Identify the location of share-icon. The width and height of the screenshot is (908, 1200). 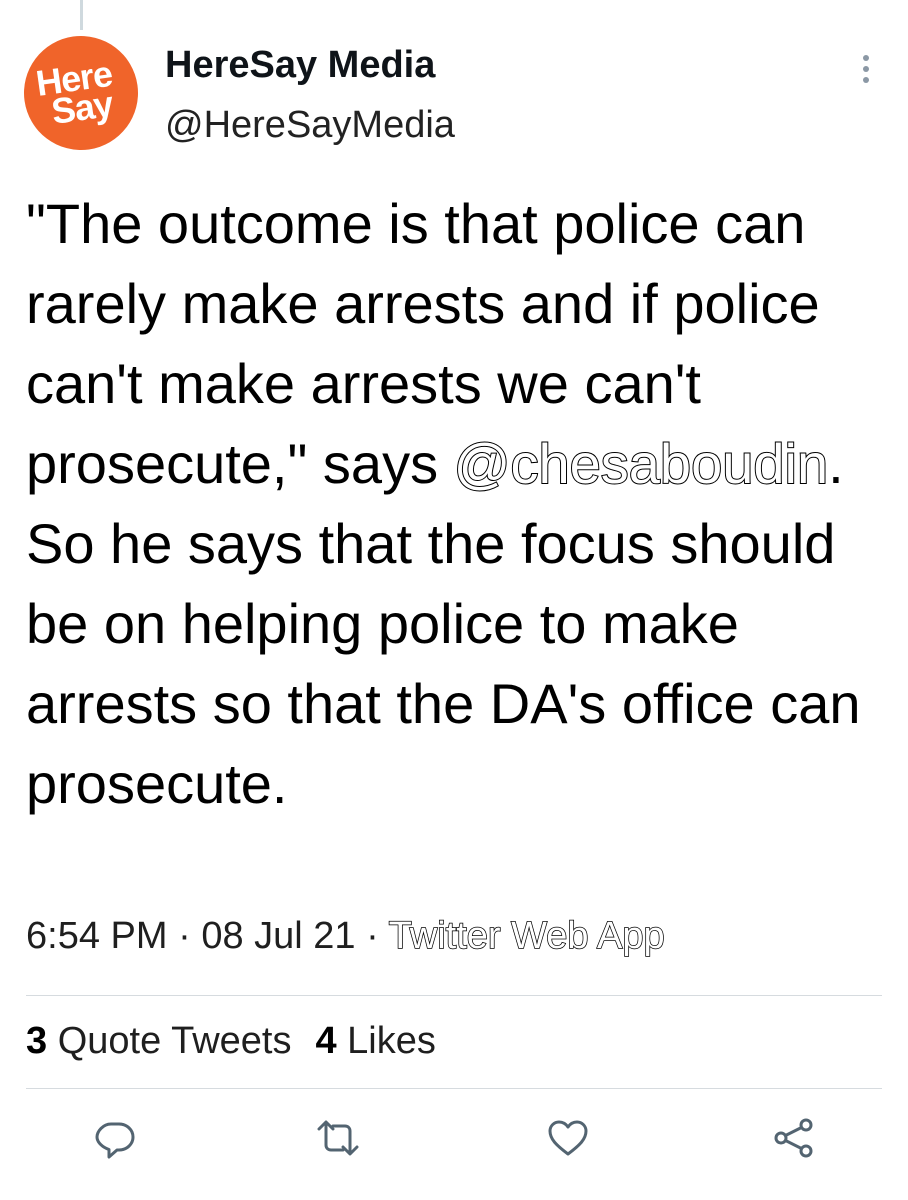
(793, 1138).